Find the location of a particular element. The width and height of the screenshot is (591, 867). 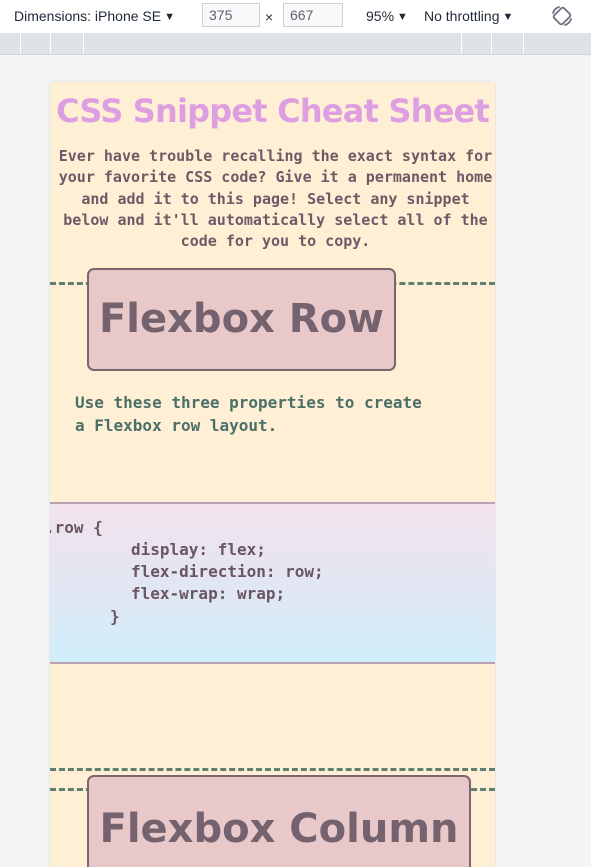

section-heading-flexbox-column: Flexbox Column is located at coordinates (279, 821).